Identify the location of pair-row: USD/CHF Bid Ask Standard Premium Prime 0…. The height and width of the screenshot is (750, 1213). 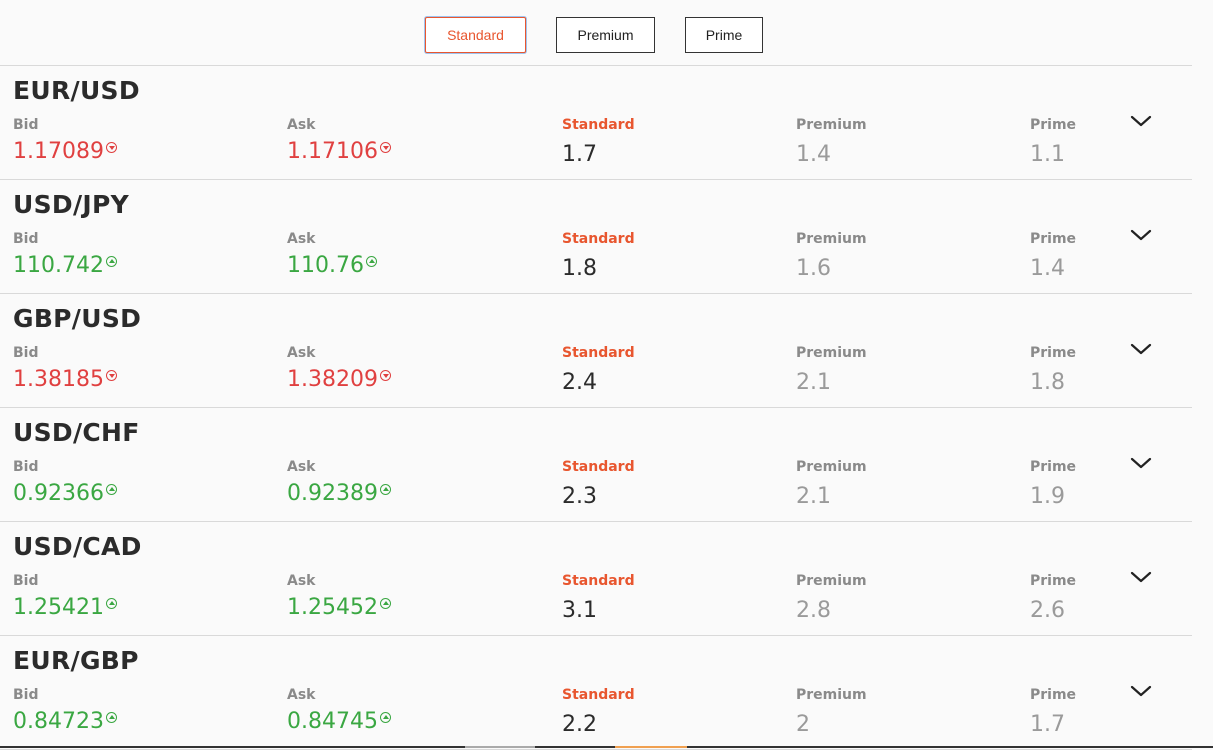
(596, 465).